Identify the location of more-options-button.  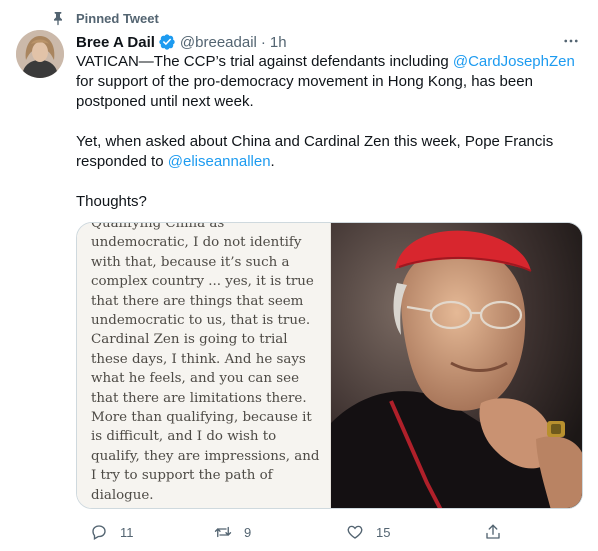
(571, 41).